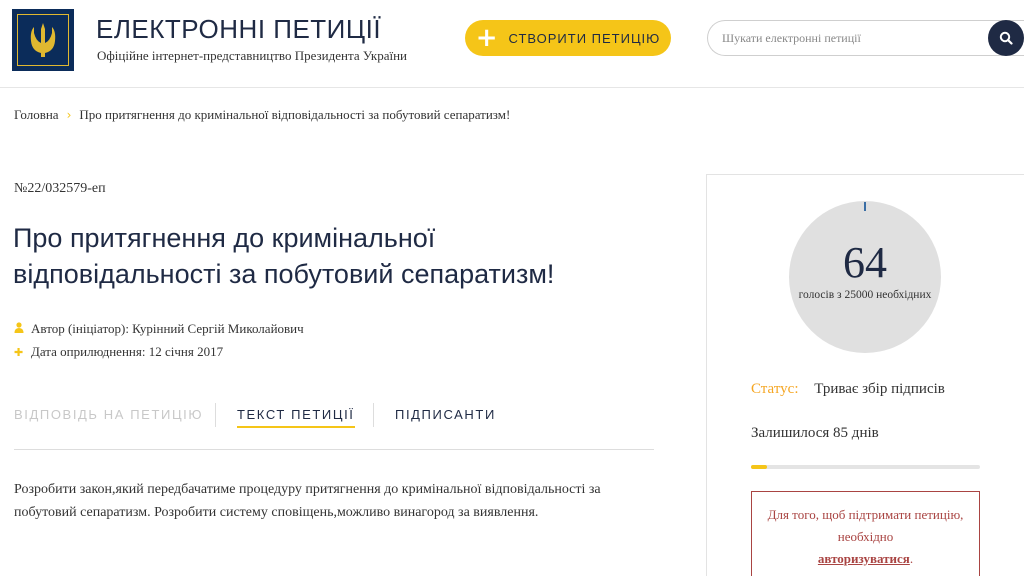 This screenshot has width=1024, height=576. I want to click on search-icon, so click(1006, 38).